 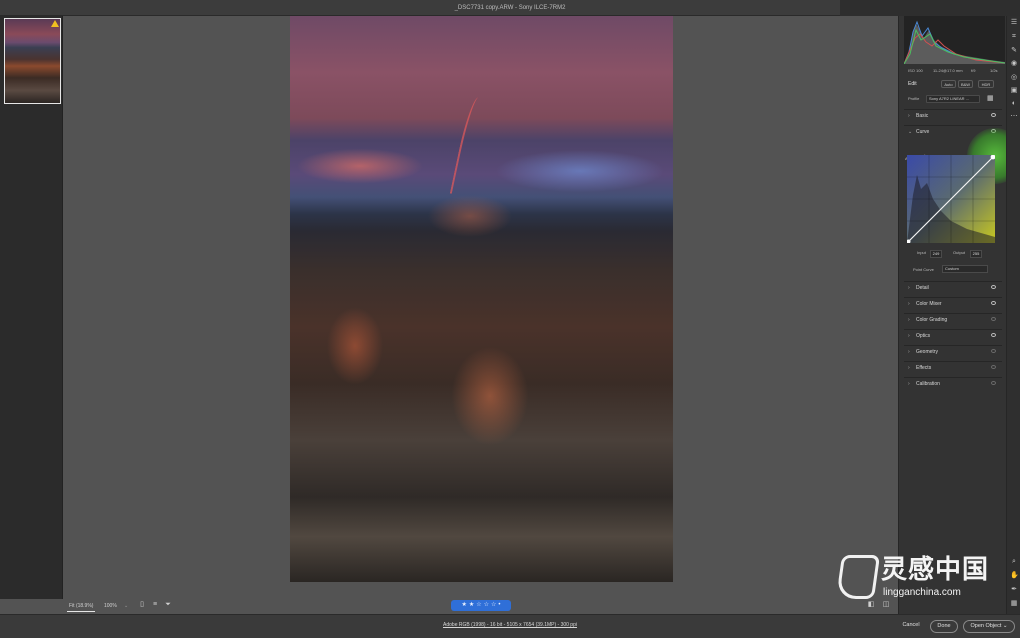 I want to click on tool-strip: ☰ ⌗ ✎ ◉ ◎ ▣ ◐ ⋯ ⌕ ✋ ✒ ▦, so click(x=1013, y=315).